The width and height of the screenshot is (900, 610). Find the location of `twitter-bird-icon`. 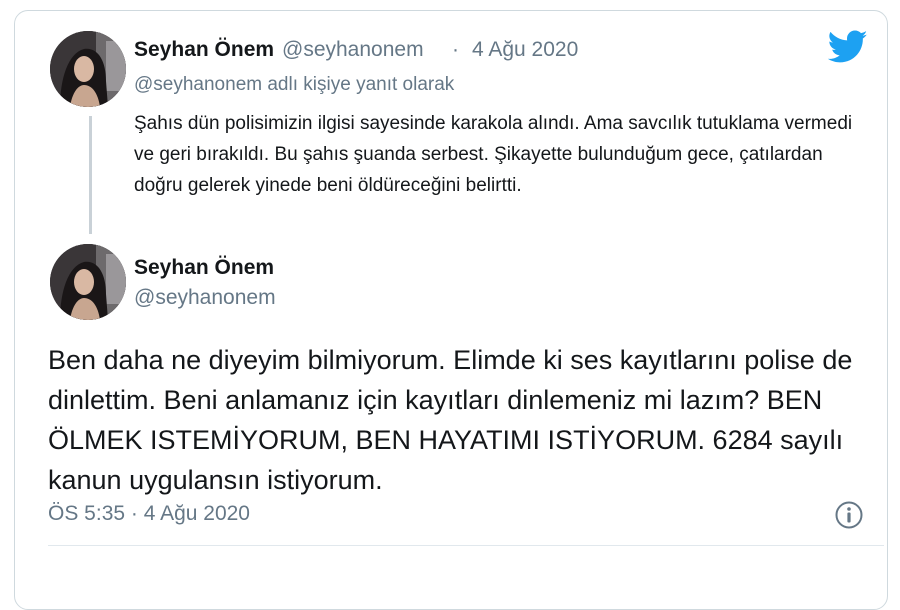

twitter-bird-icon is located at coordinates (848, 47).